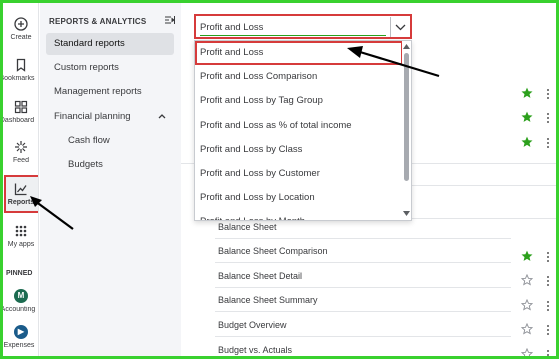 This screenshot has width=559, height=359. Describe the element at coordinates (19, 309) in the screenshot. I see `rail-label: Accounting` at that location.